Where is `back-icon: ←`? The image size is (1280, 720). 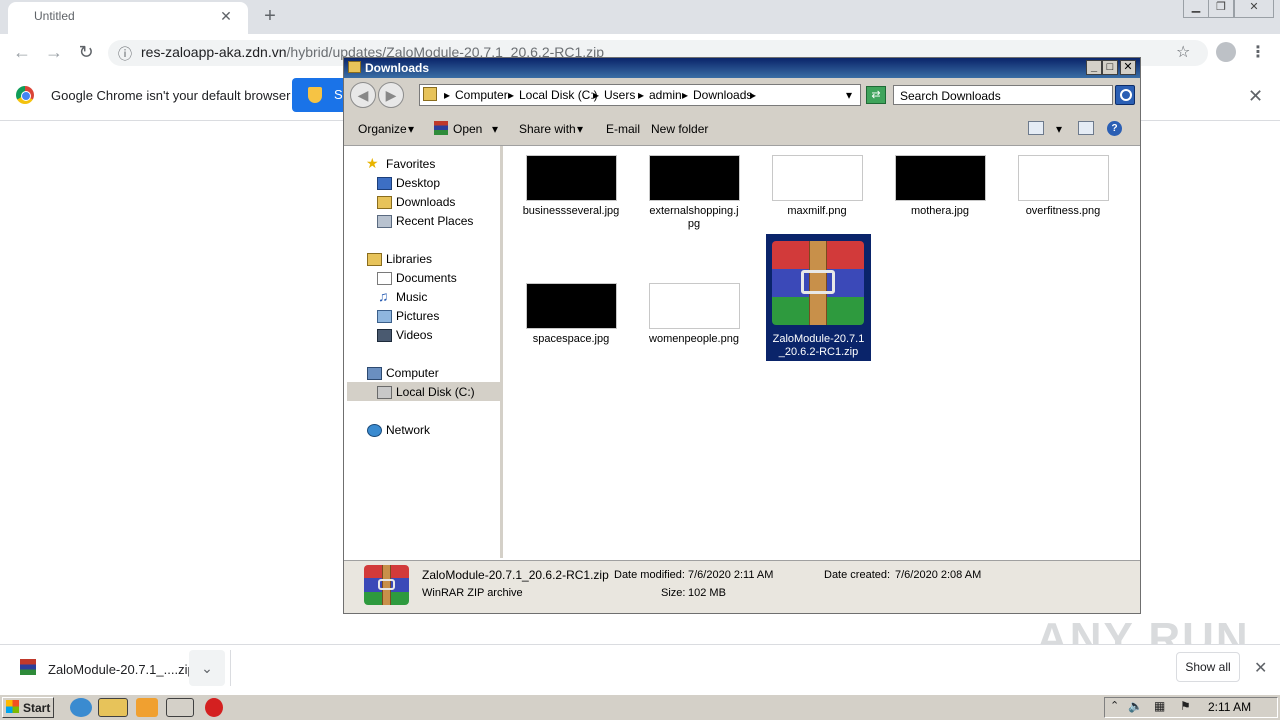
back-icon: ← is located at coordinates (22, 52).